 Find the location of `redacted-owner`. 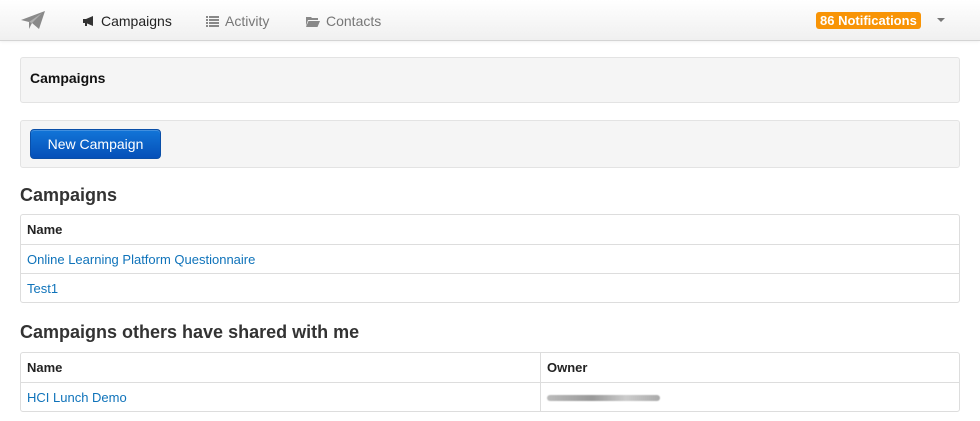

redacted-owner is located at coordinates (603, 398).